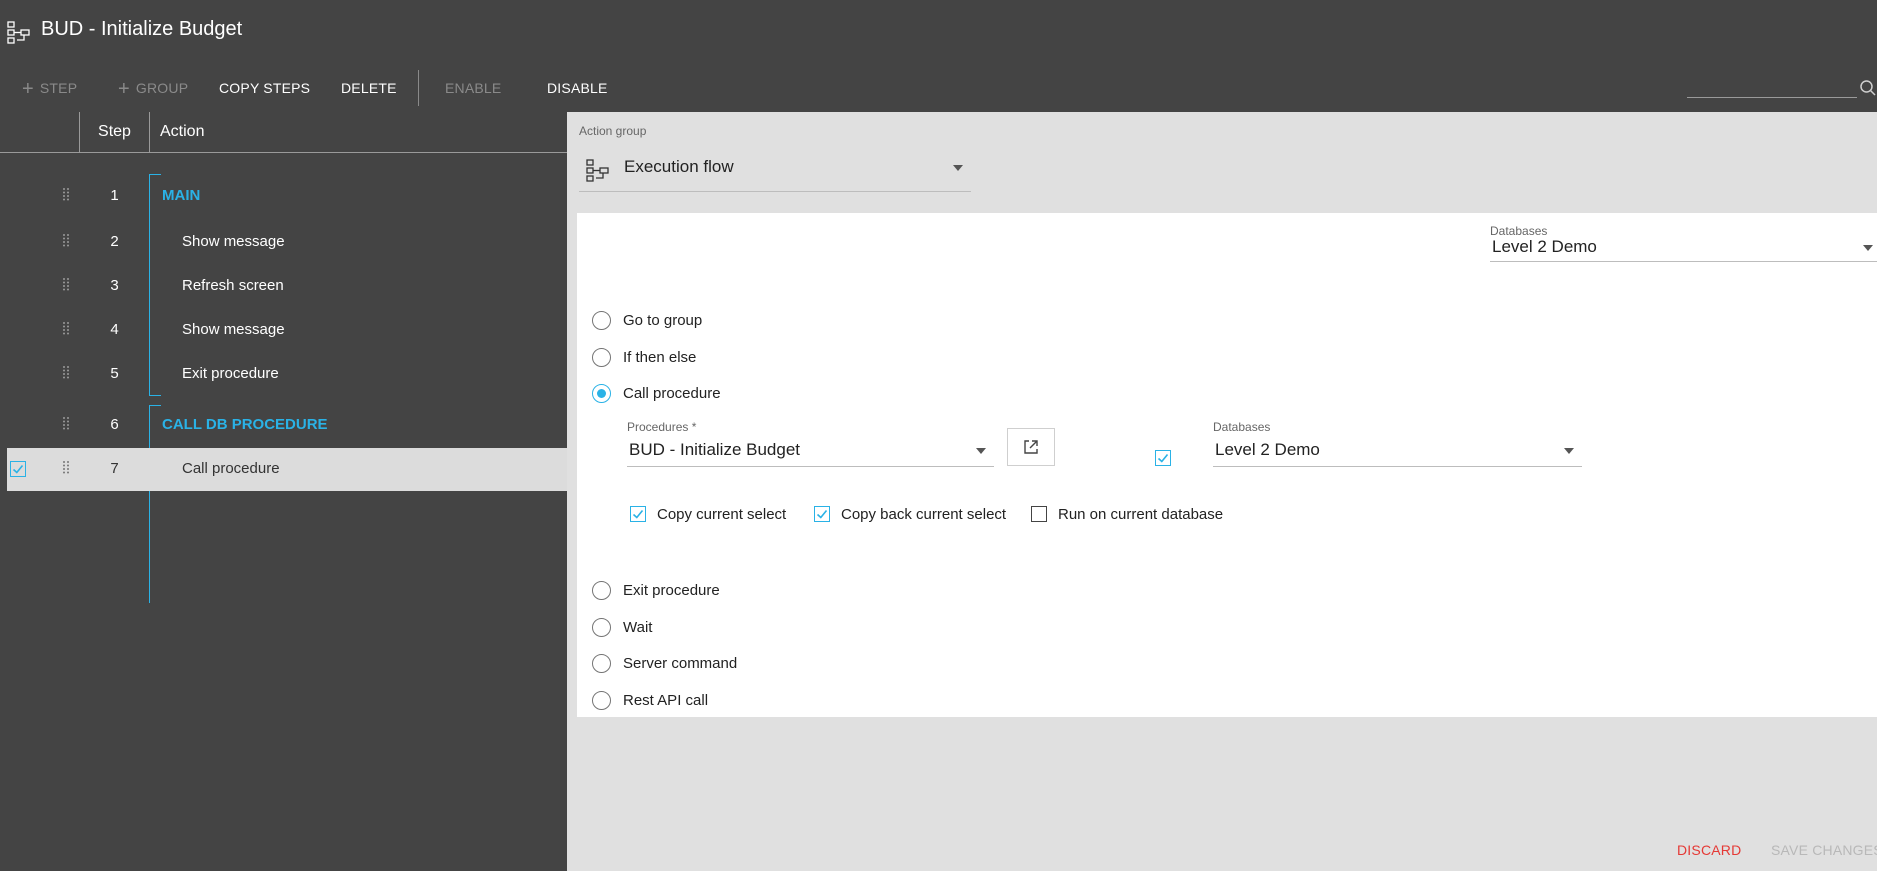 Image resolution: width=1877 pixels, height=871 pixels. I want to click on open-procedure-button, so click(1031, 447).